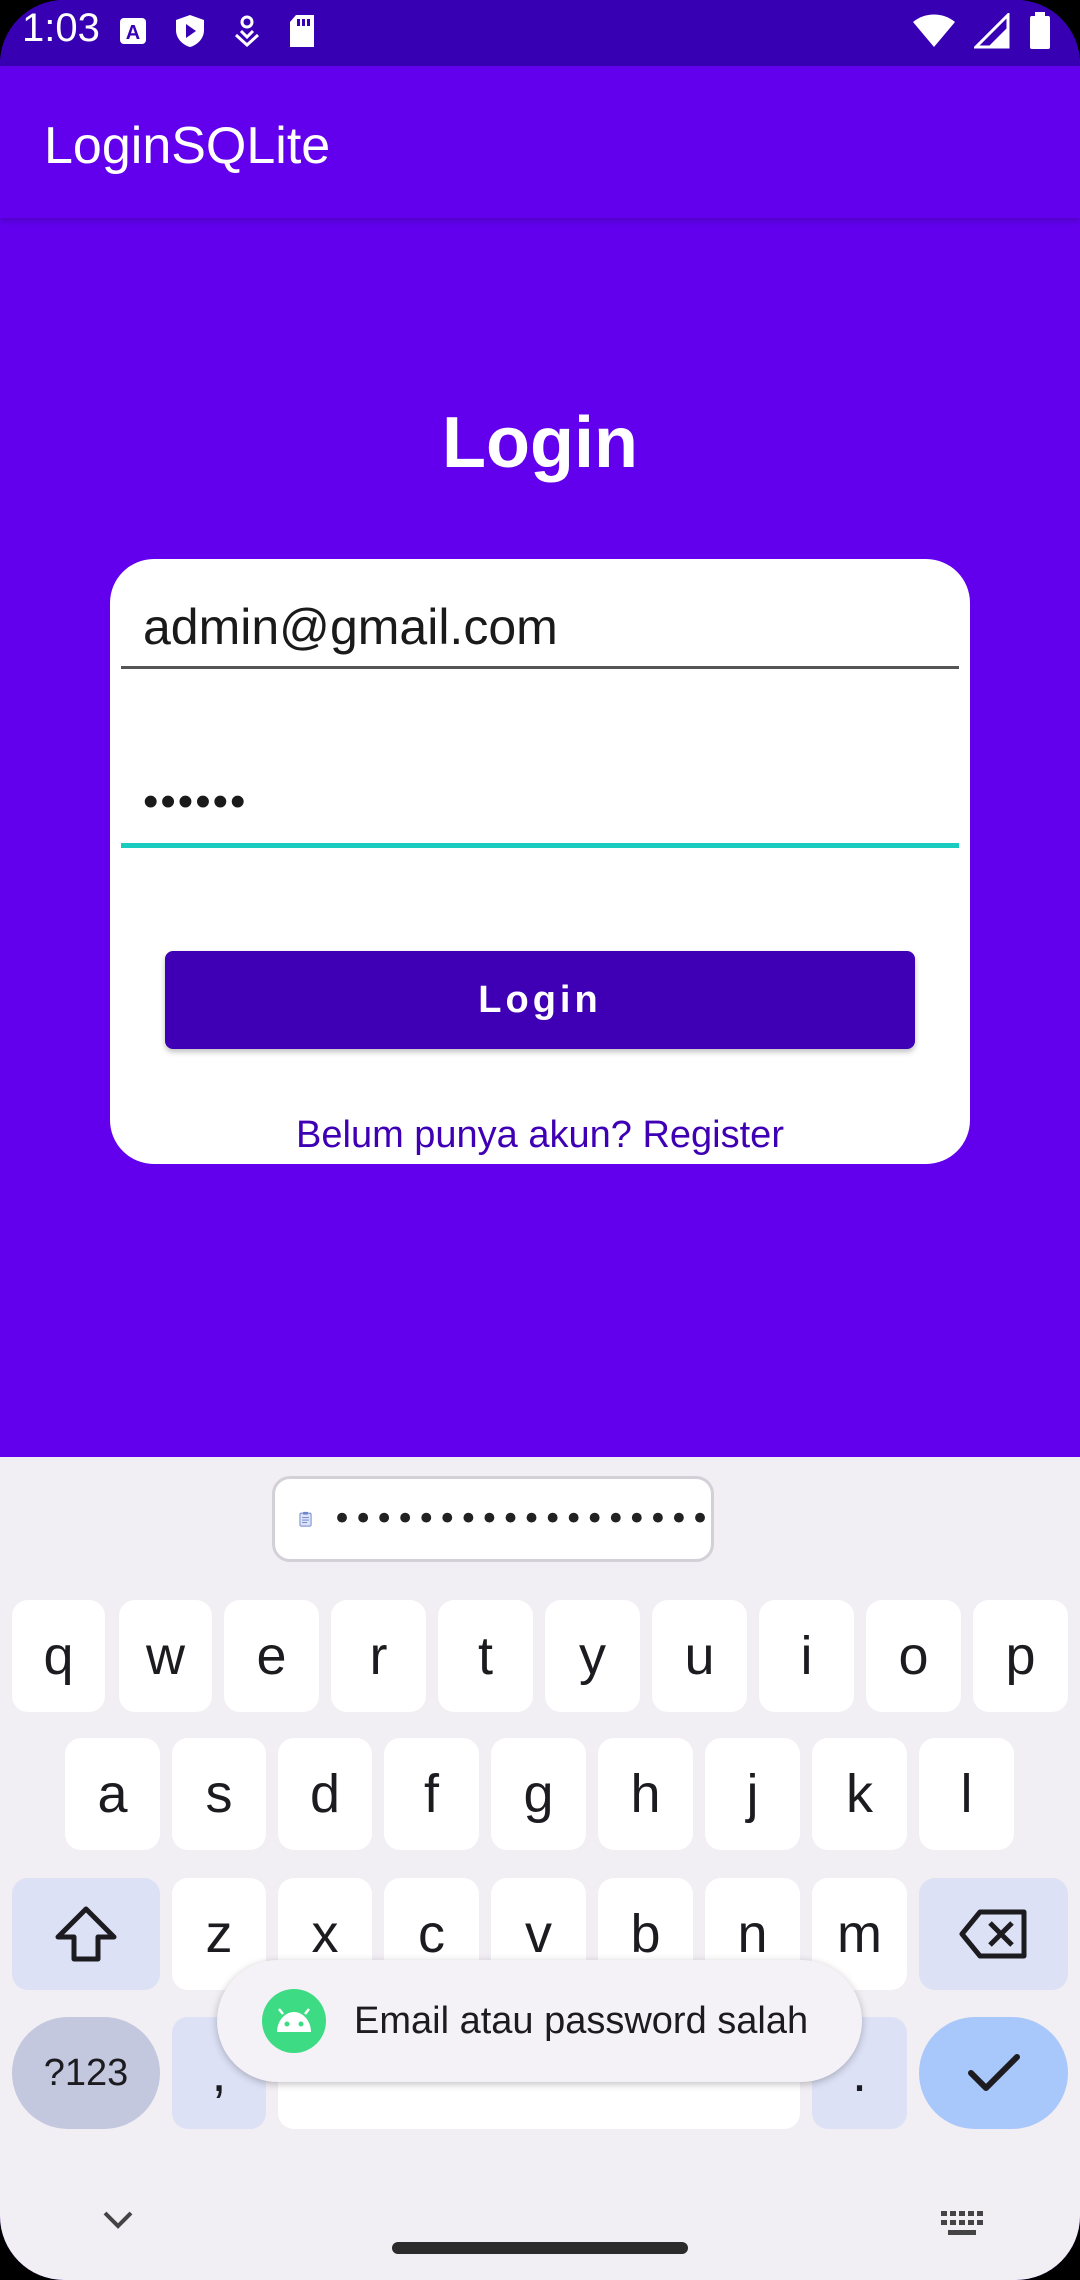 The height and width of the screenshot is (2280, 1080). I want to click on home-handle, so click(540, 2248).